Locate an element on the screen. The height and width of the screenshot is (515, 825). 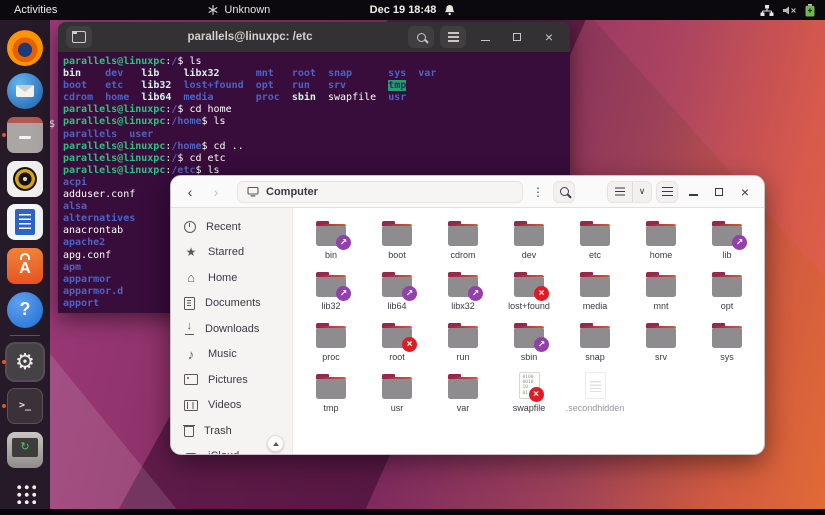
files-maximize-button is located at coordinates (719, 192).